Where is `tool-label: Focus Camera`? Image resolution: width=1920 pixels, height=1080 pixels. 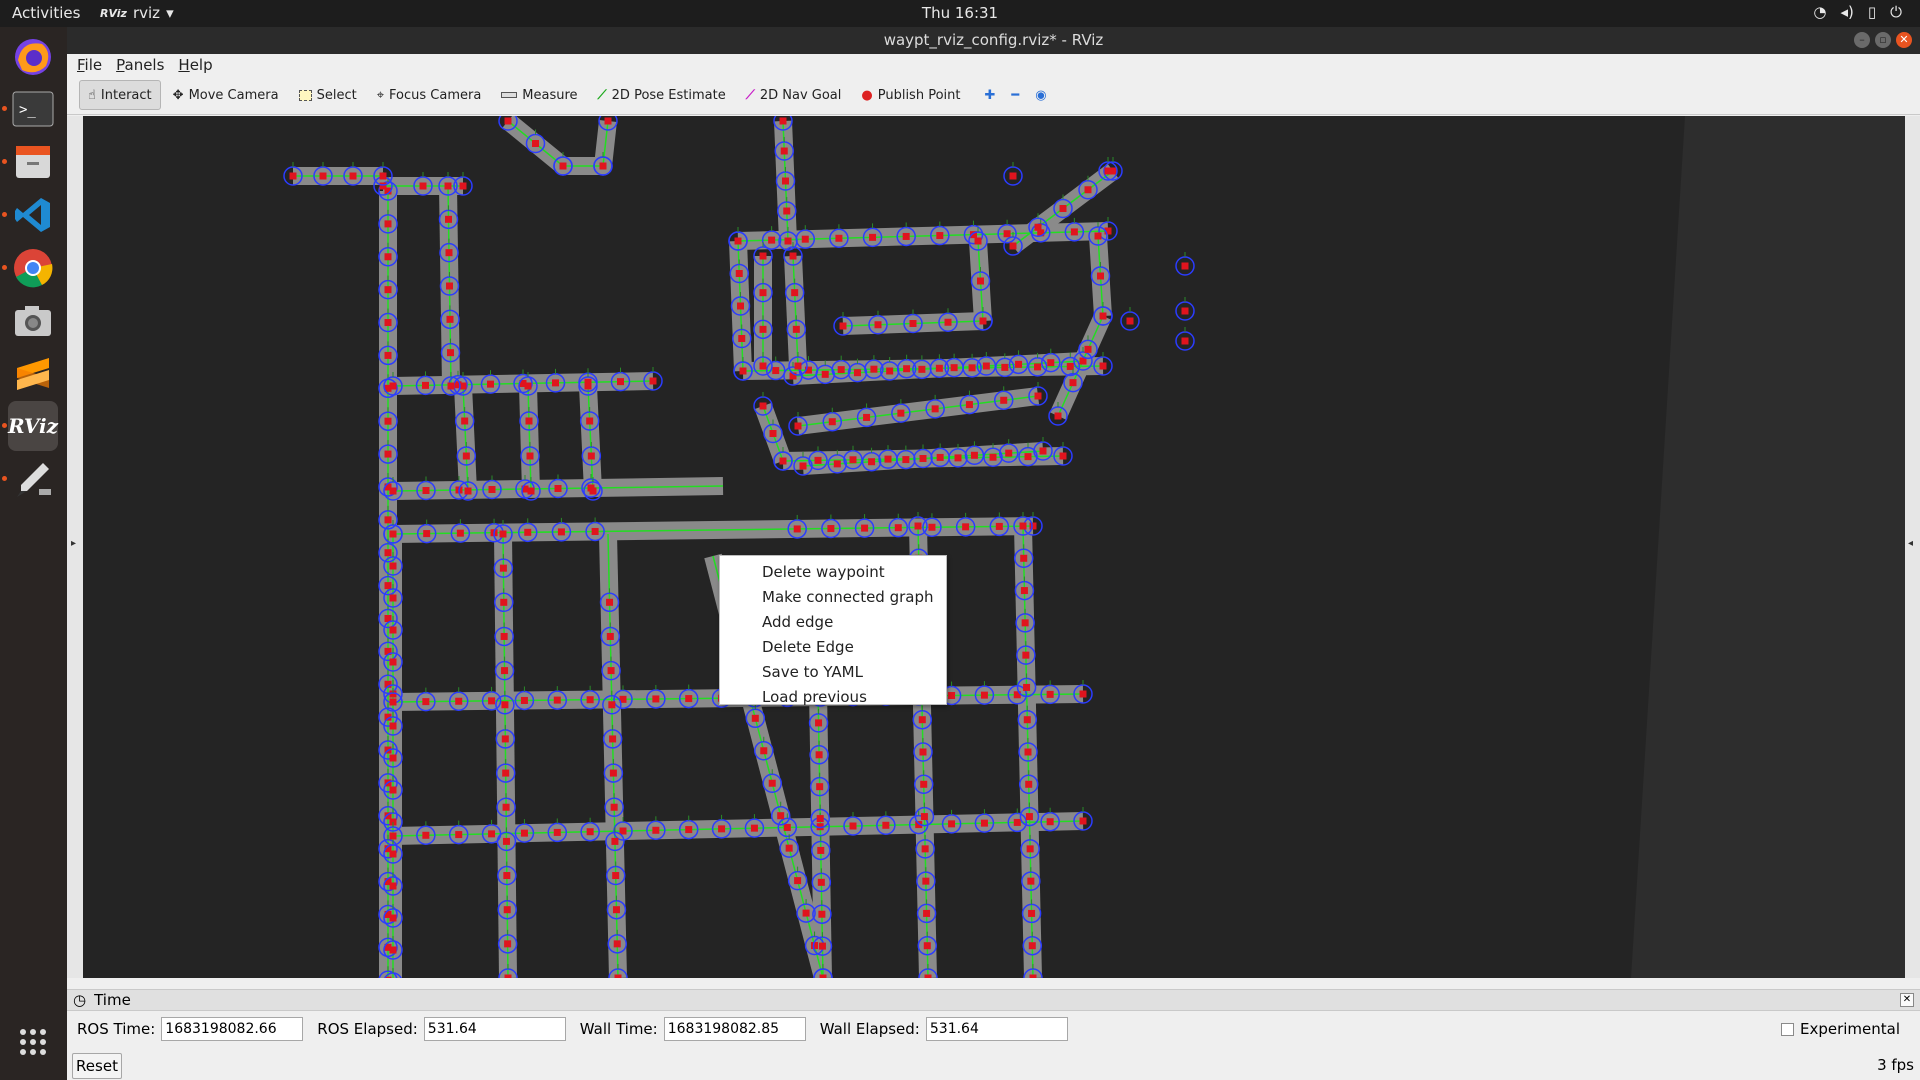
tool-label: Focus Camera is located at coordinates (435, 95).